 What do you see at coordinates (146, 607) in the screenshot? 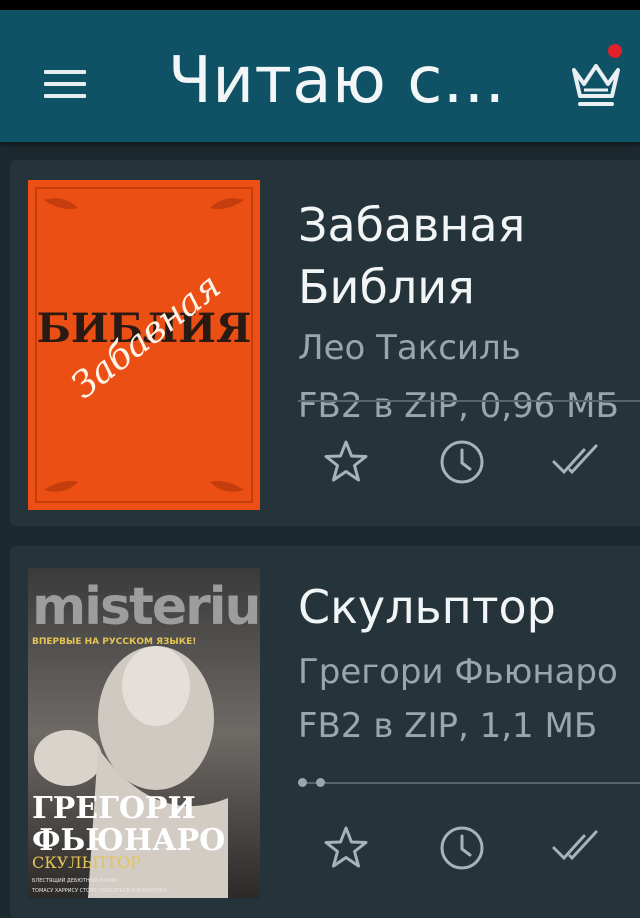
I see `cover-series: misterium` at bounding box center [146, 607].